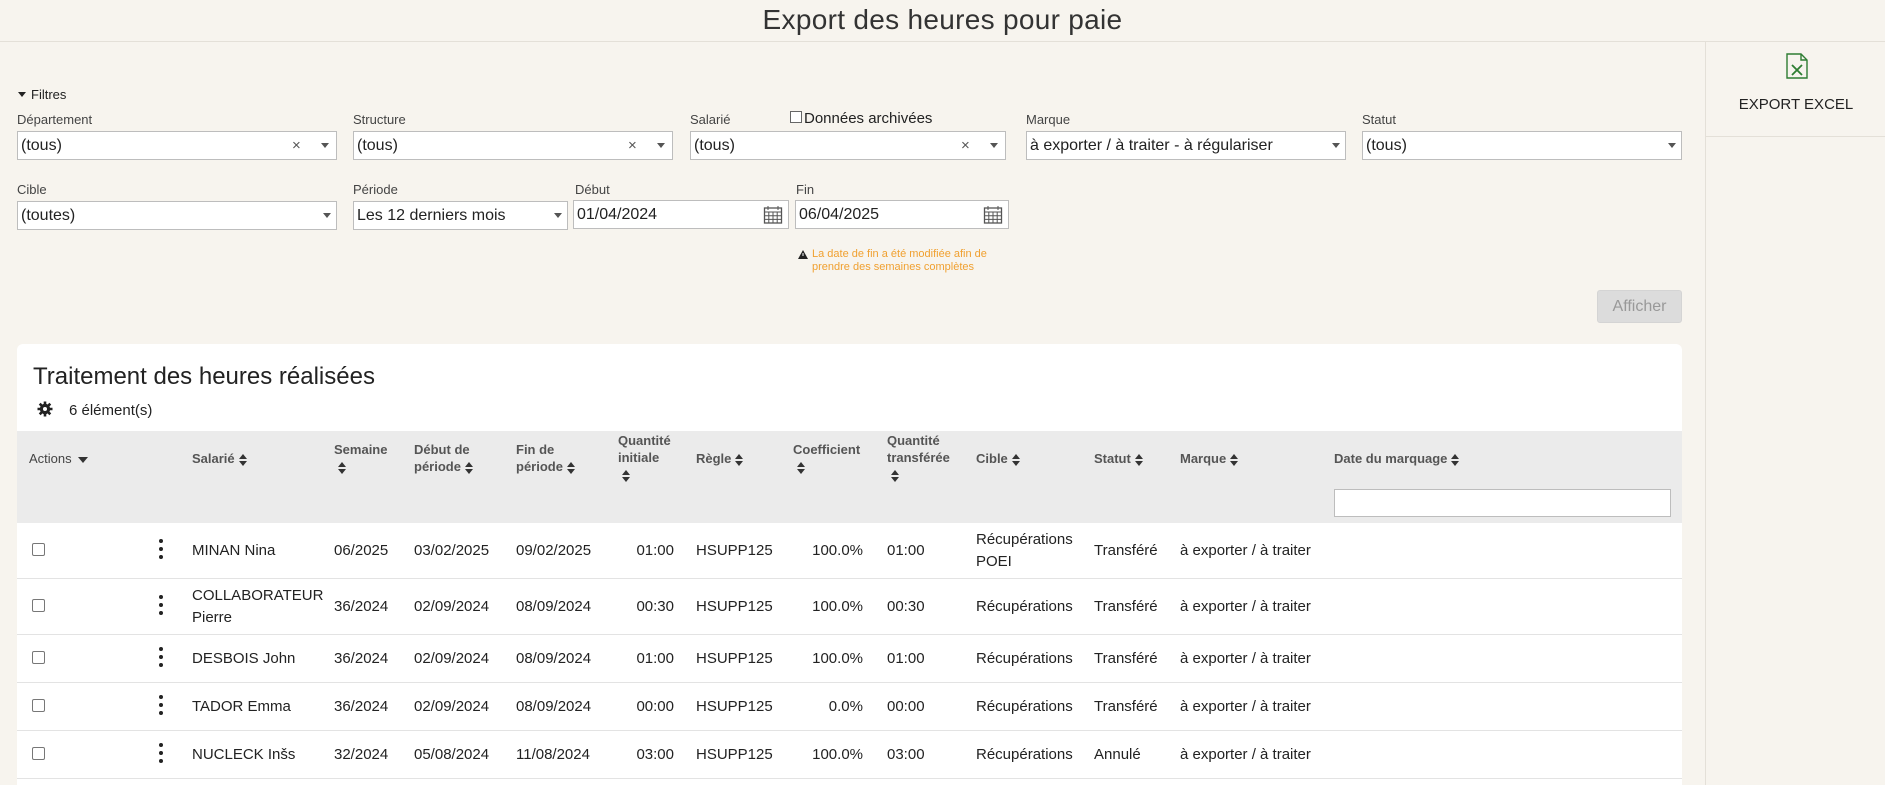 The height and width of the screenshot is (785, 1885). Describe the element at coordinates (177, 145) in the screenshot. I see `departement-select: (tous) ×` at that location.